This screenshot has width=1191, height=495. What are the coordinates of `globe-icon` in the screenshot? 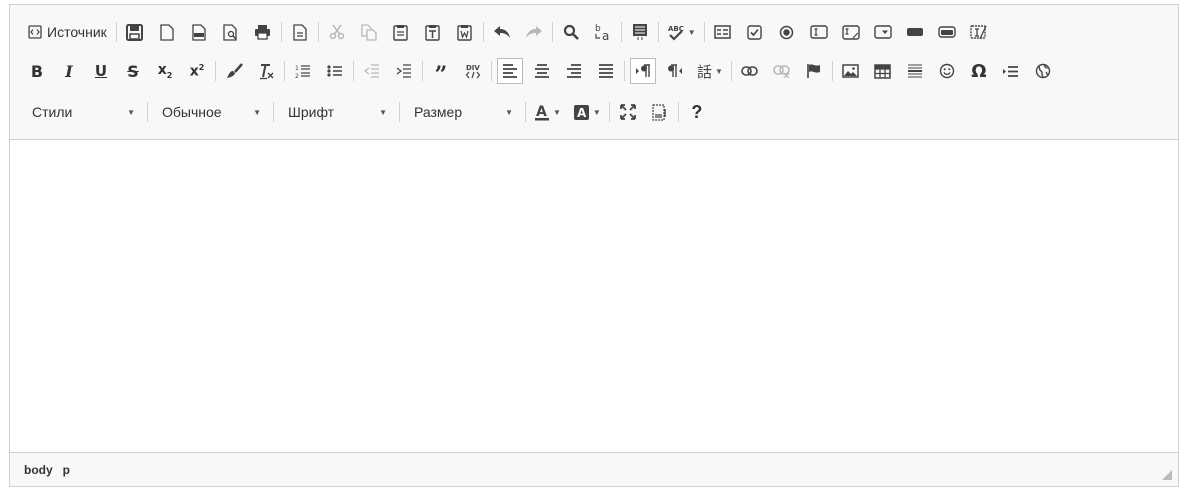 It's located at (1043, 71).